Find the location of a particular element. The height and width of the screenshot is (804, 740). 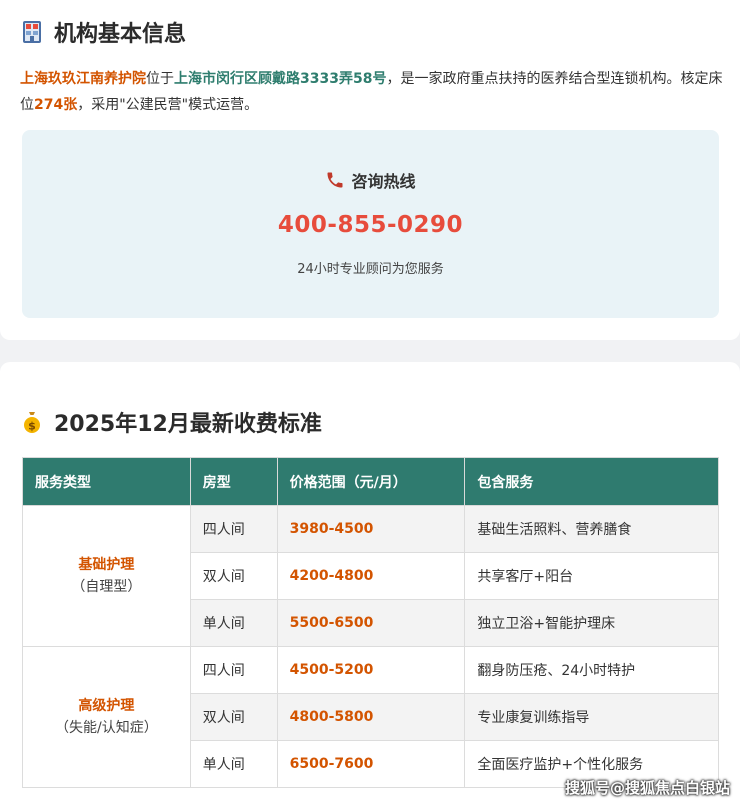

price-cell: 3980-4500 is located at coordinates (371, 529).